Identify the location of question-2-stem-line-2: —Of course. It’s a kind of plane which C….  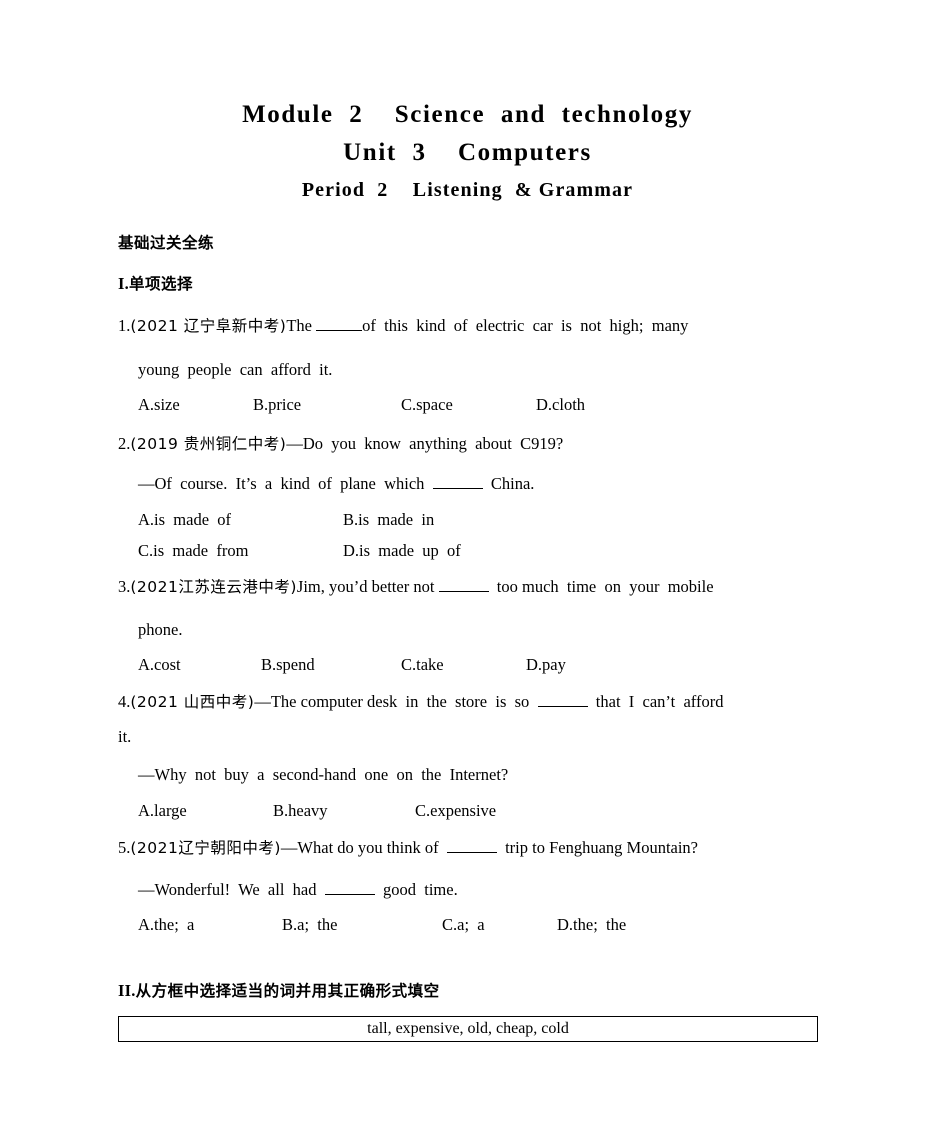
(336, 484).